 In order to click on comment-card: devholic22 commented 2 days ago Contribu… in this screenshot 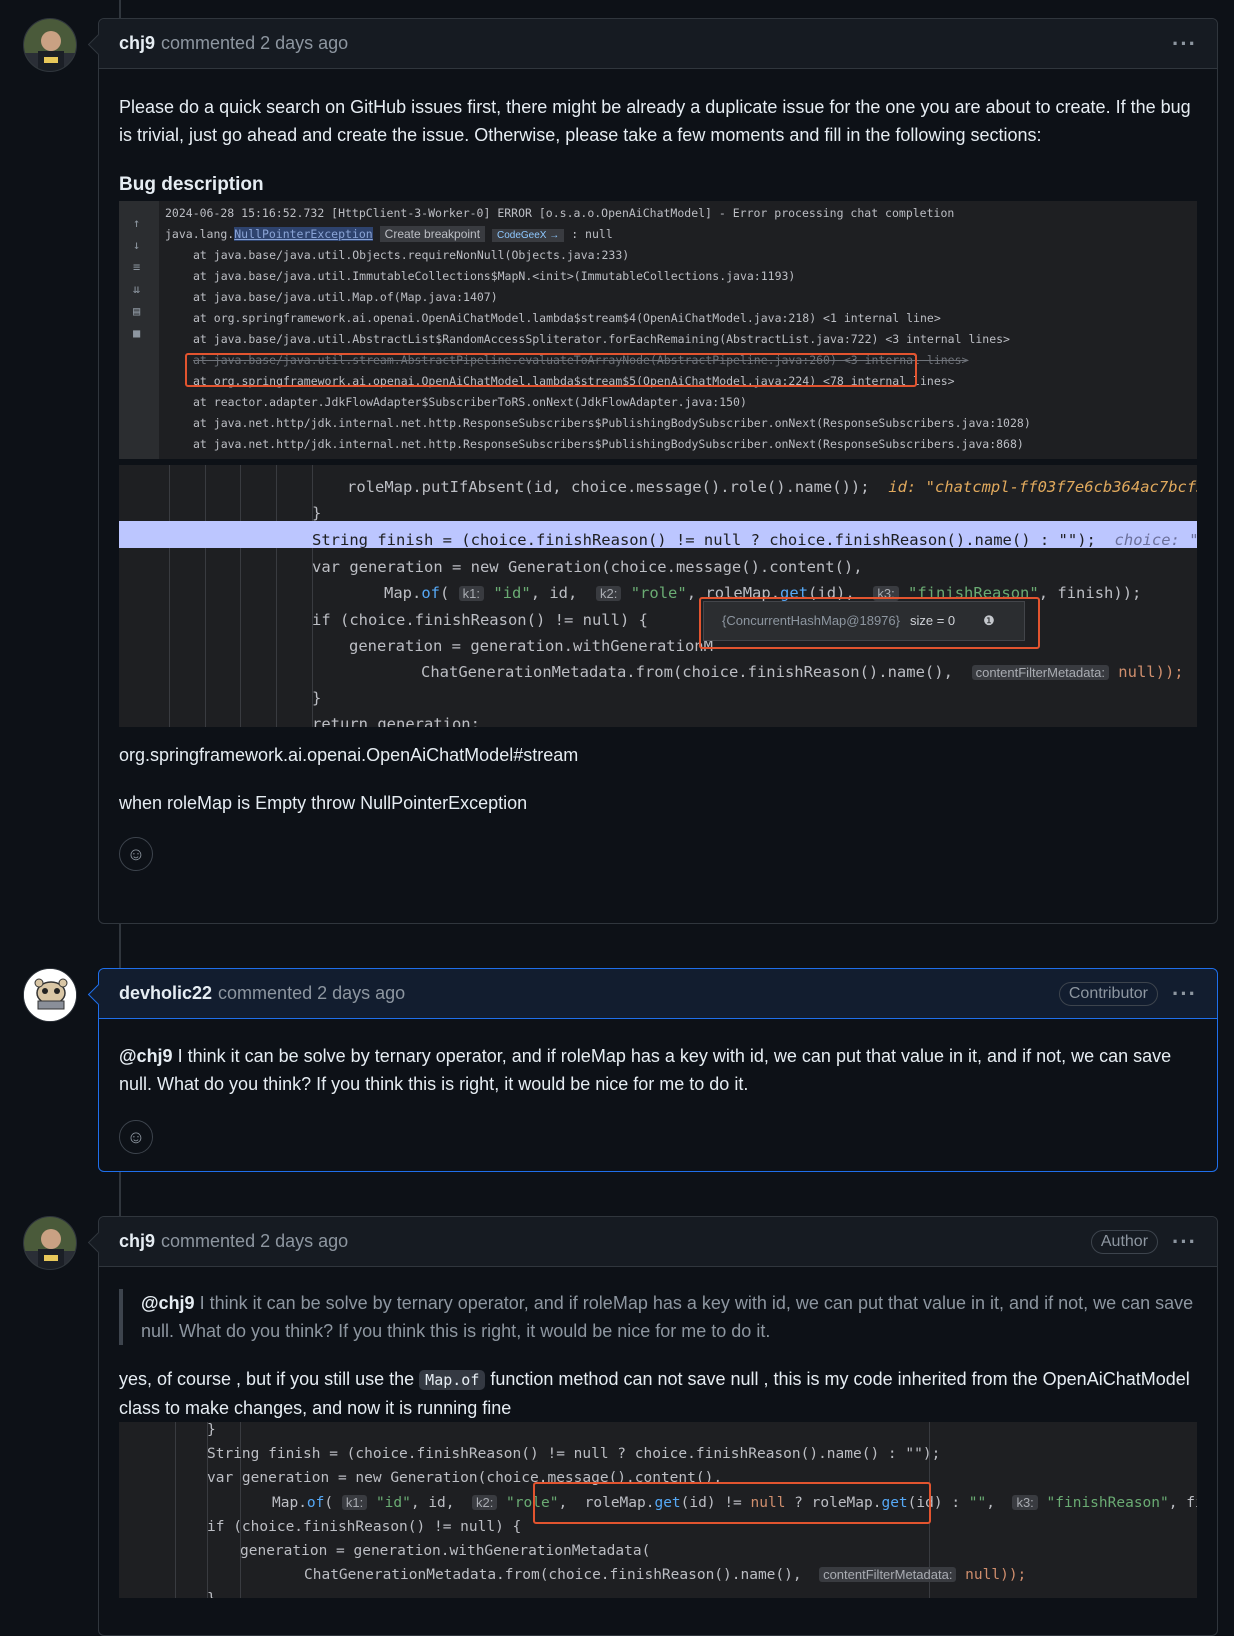, I will do `click(658, 1070)`.